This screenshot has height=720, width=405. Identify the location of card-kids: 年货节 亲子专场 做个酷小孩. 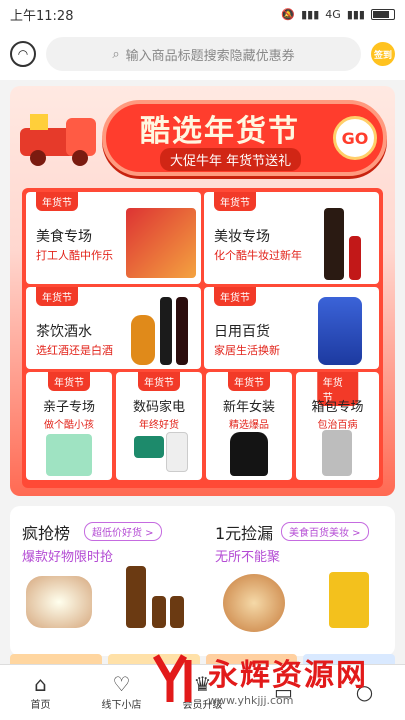
(69, 426).